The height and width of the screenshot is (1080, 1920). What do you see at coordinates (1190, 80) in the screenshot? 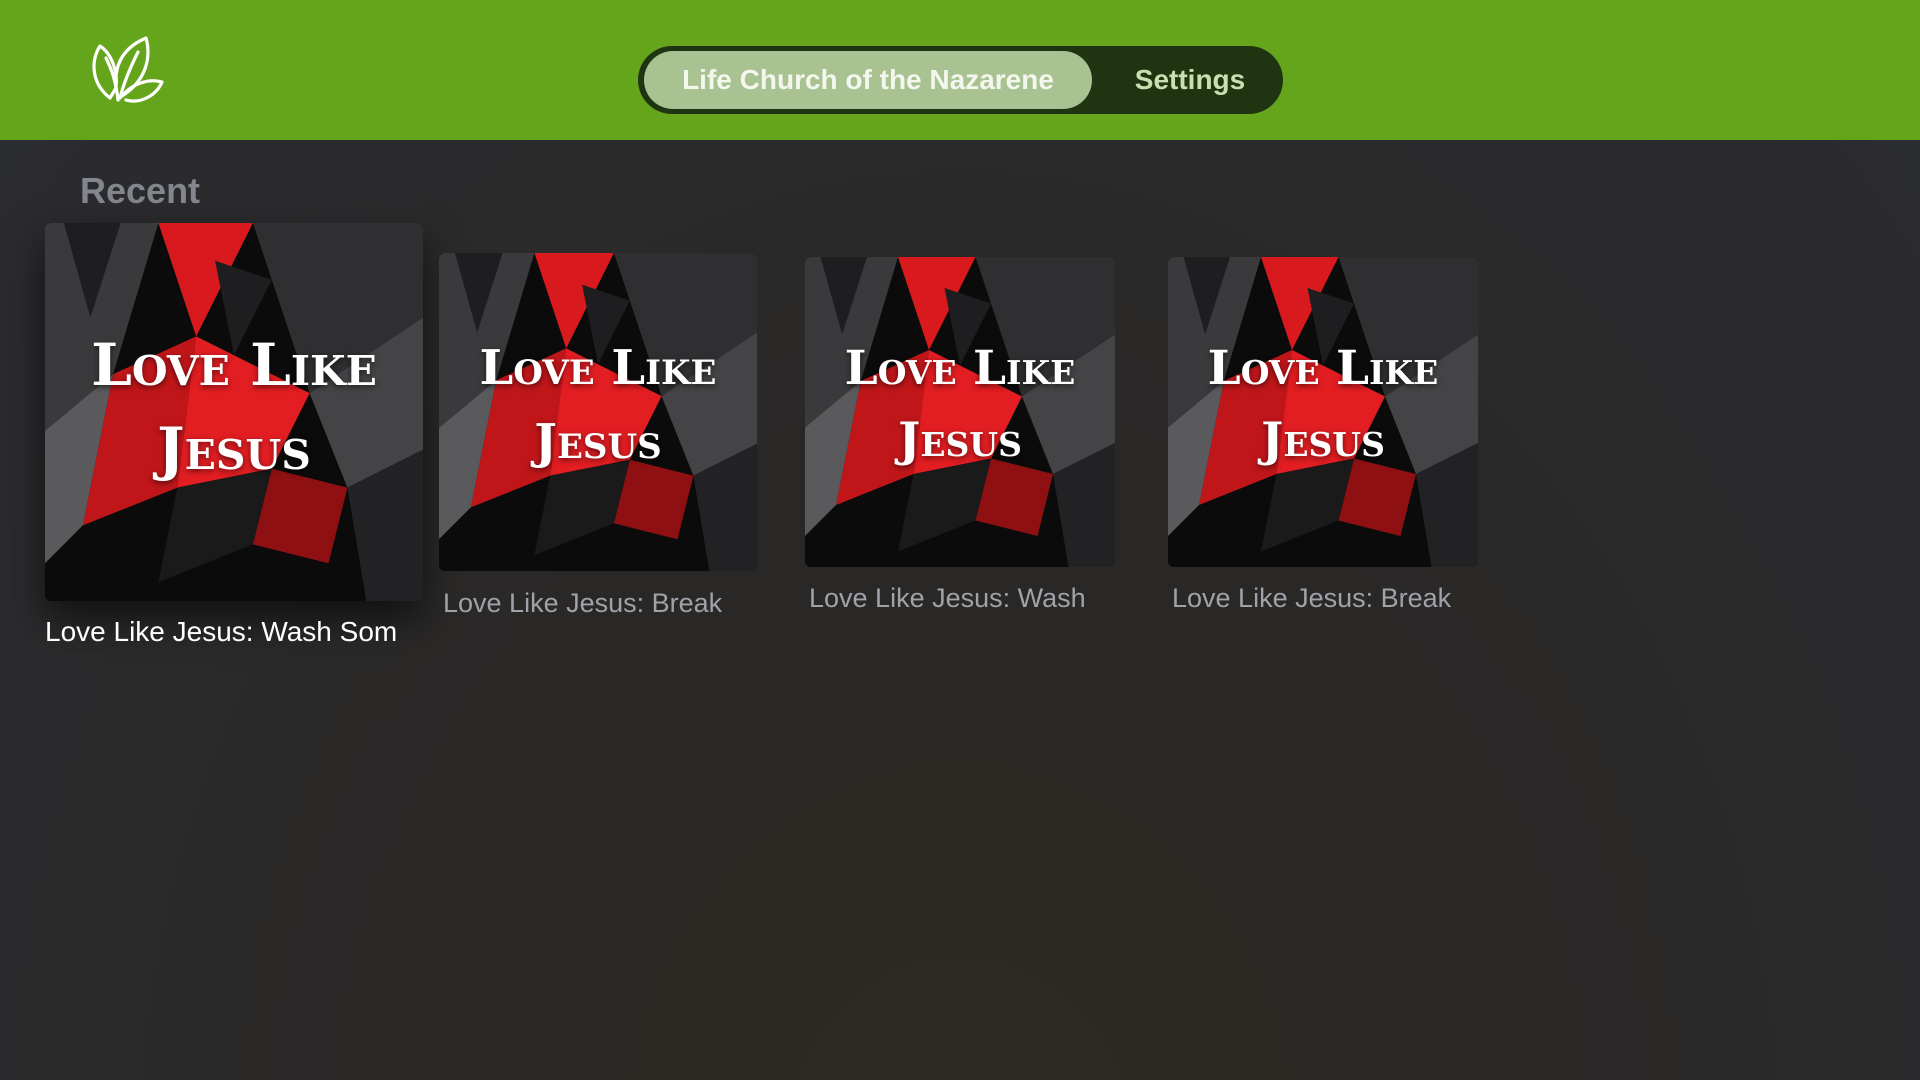
I see `tab-settings: Settings` at bounding box center [1190, 80].